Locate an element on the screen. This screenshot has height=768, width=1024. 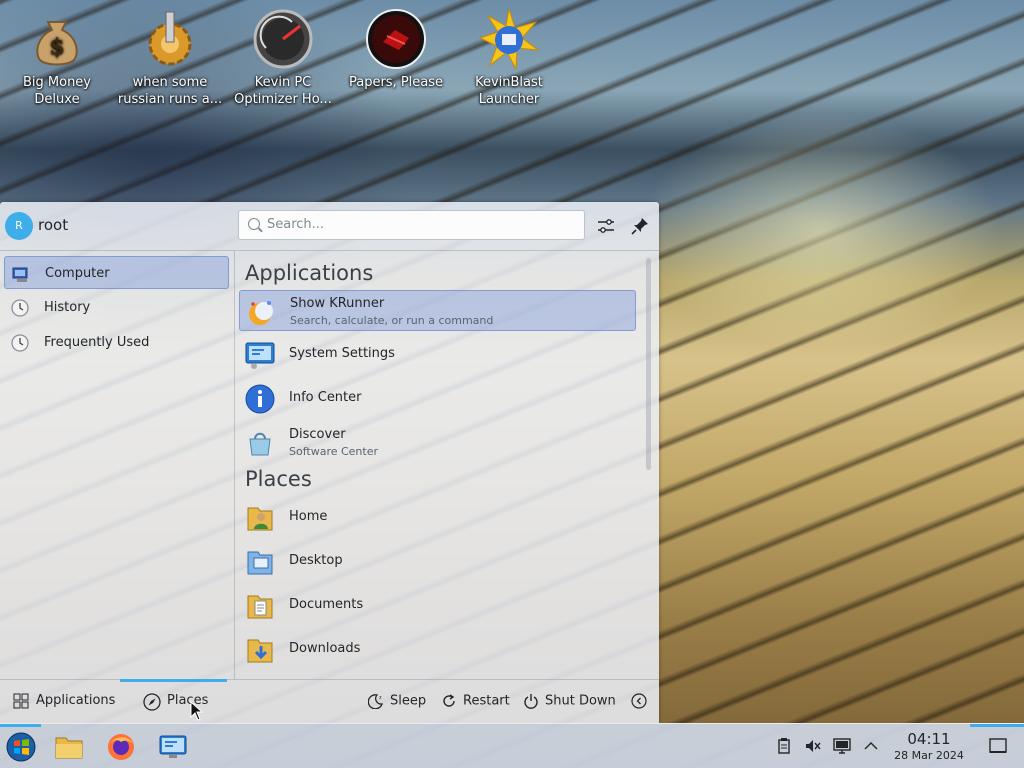
chevron-up-icon is located at coordinates (871, 746).